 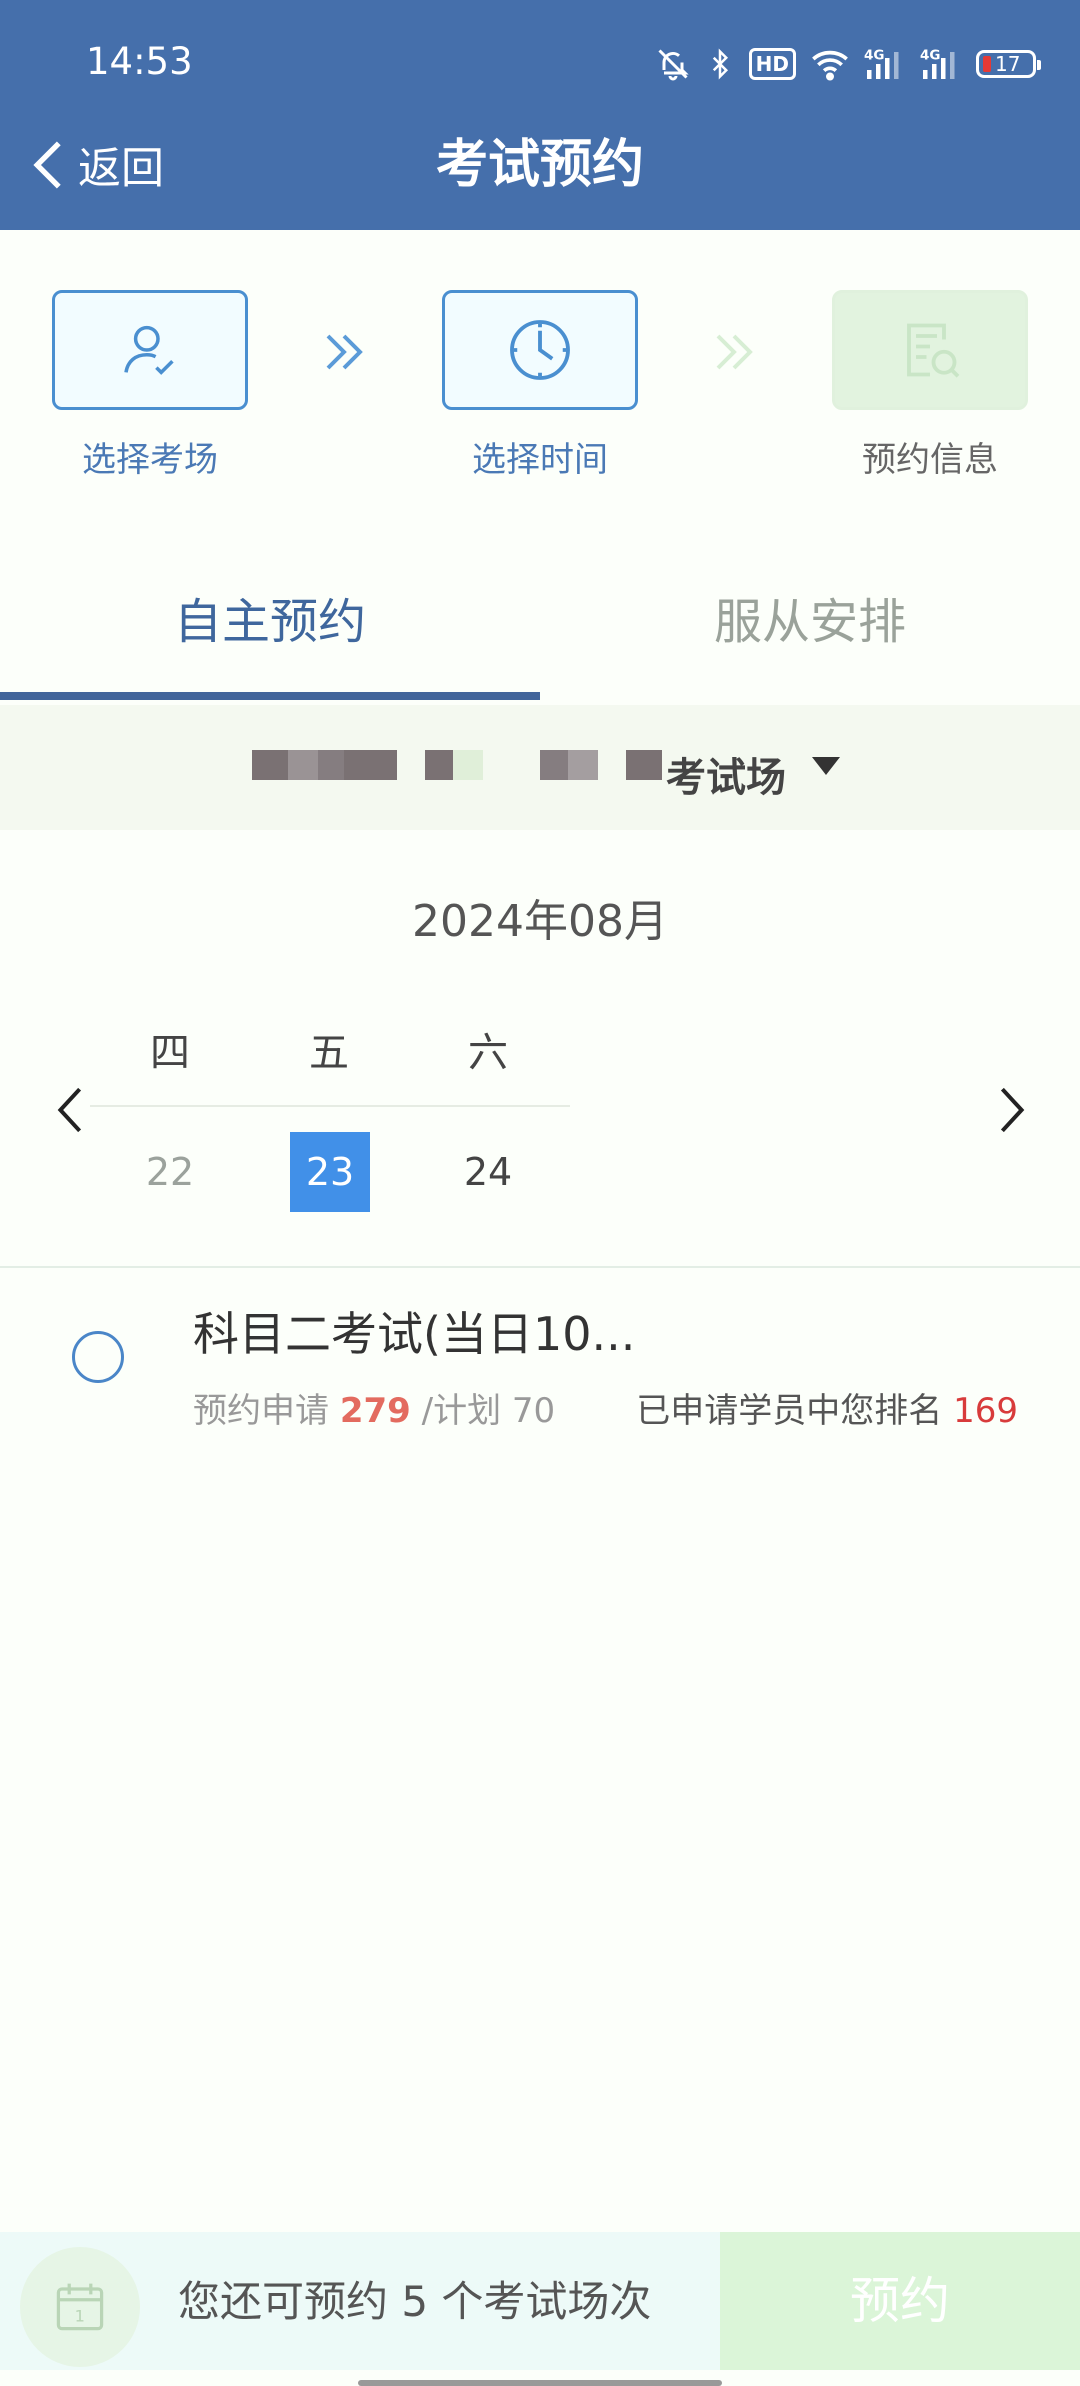 What do you see at coordinates (830, 64) in the screenshot?
I see `wifi-icon` at bounding box center [830, 64].